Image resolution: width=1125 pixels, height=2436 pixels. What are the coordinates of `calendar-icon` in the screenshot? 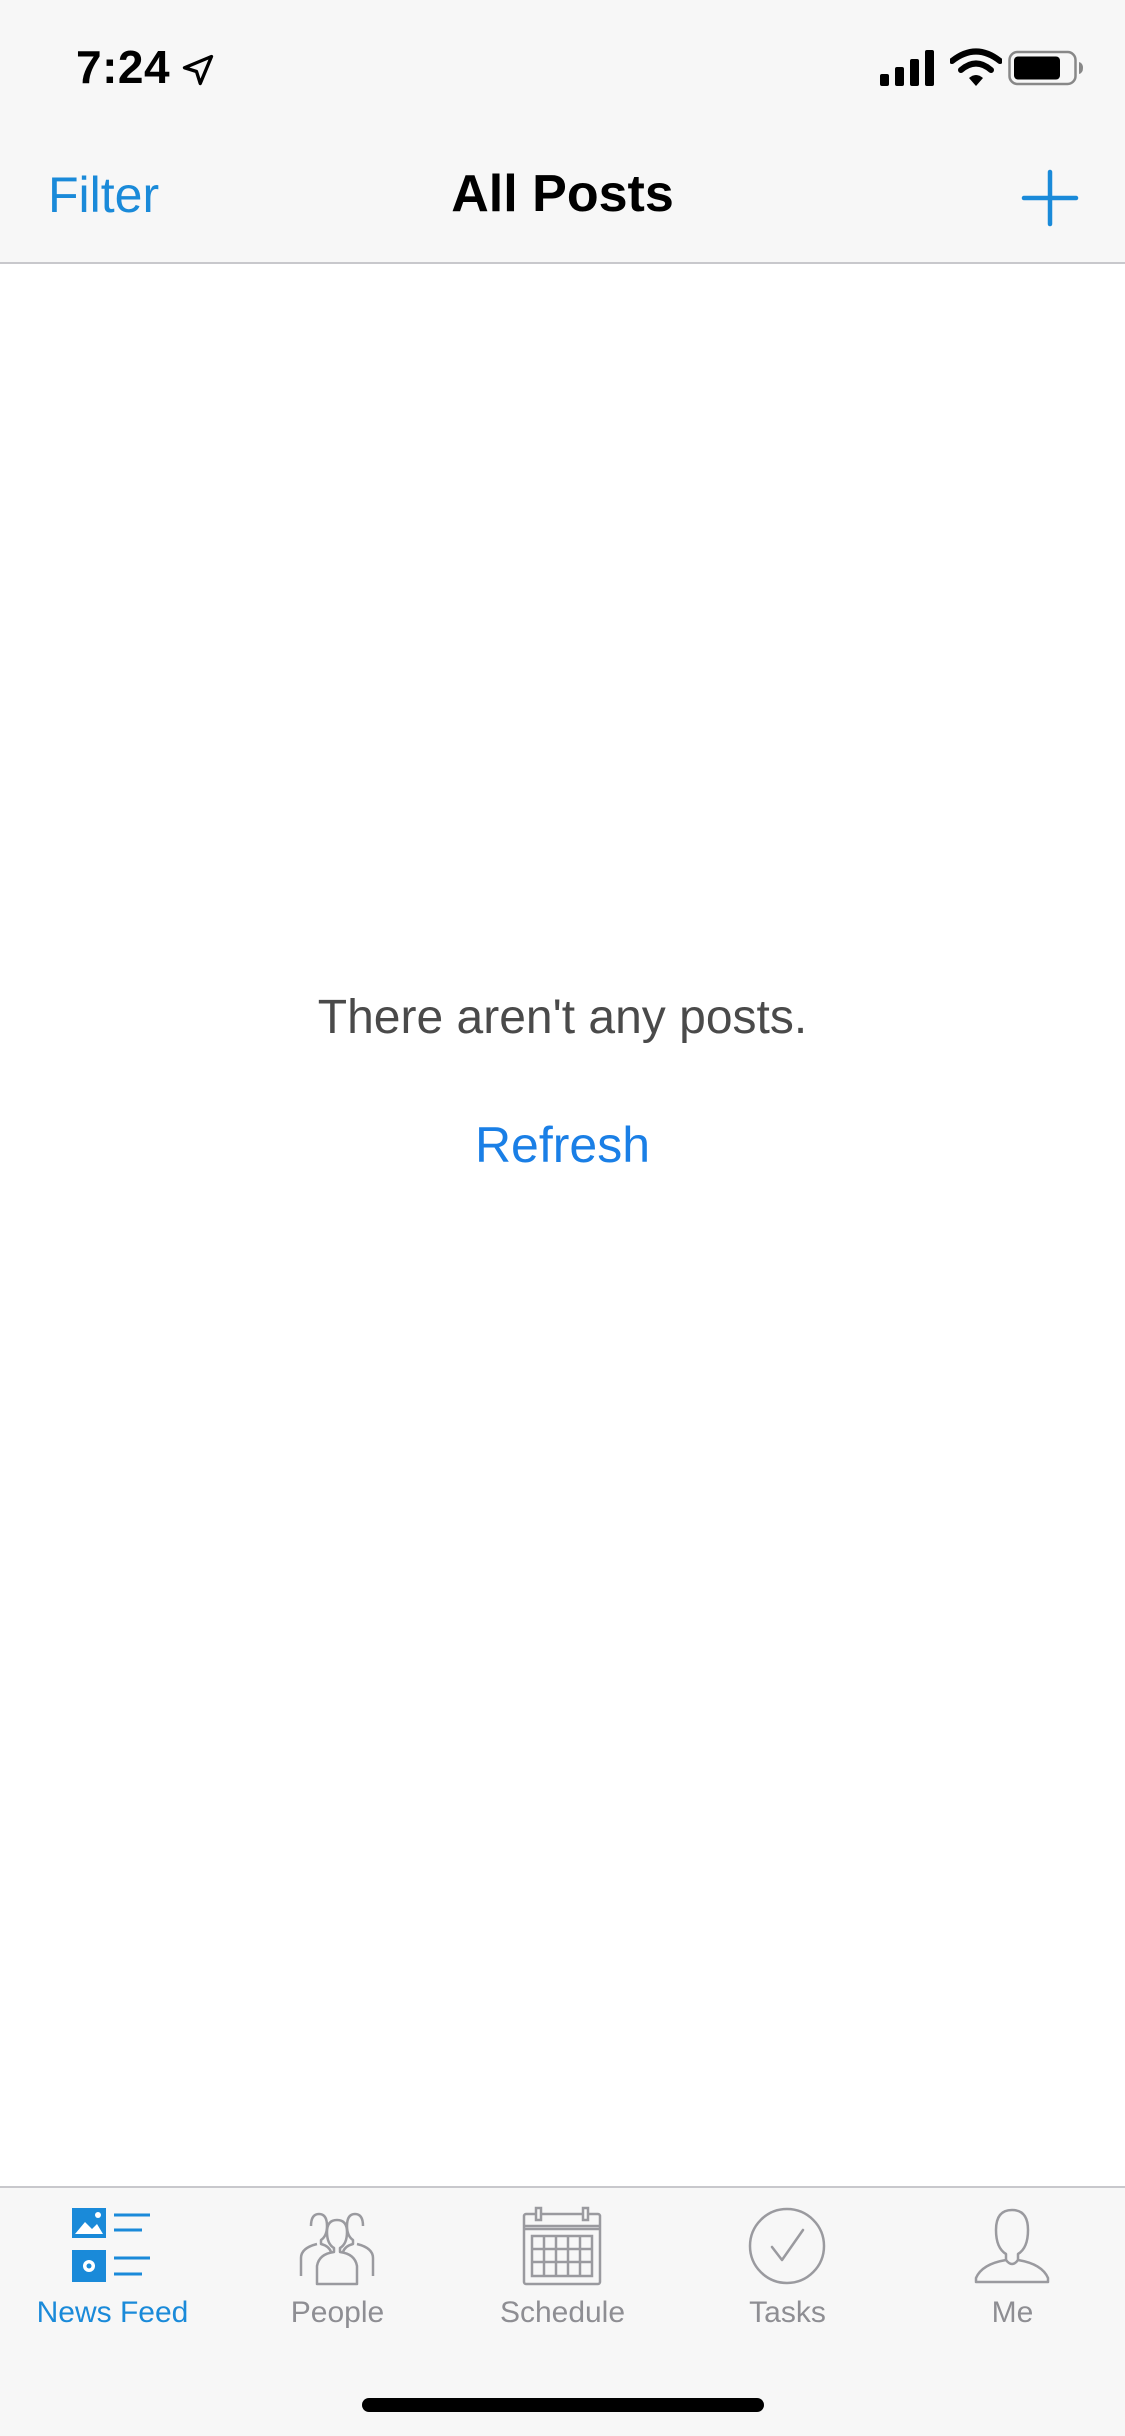 It's located at (562, 2246).